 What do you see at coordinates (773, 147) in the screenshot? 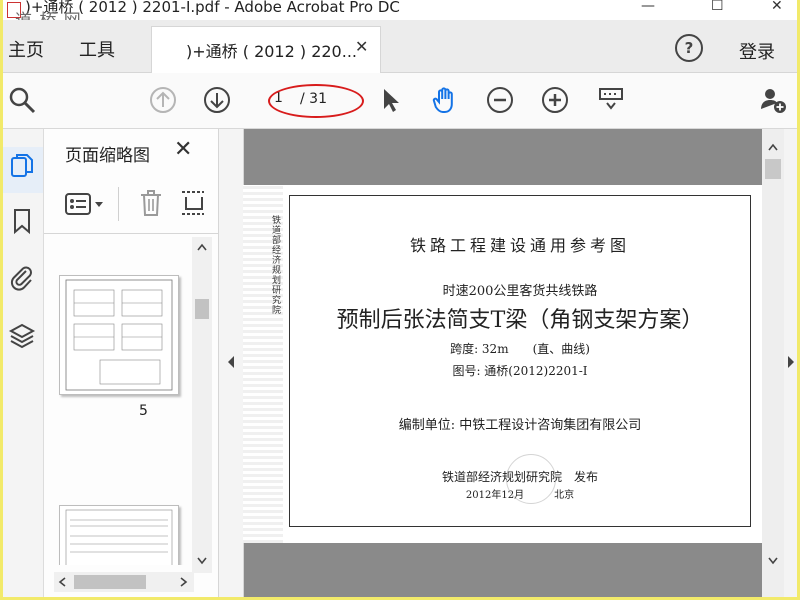
I see `doc-scroll-up-icon` at bounding box center [773, 147].